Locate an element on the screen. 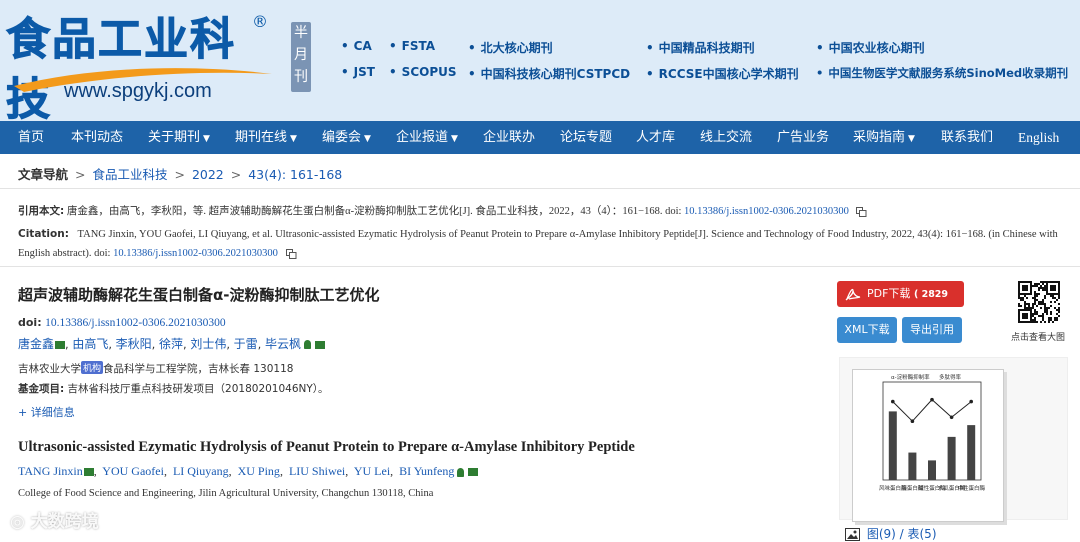  index-cstpcd: 中国科技核心期刊CSTPCD is located at coordinates (549, 73).